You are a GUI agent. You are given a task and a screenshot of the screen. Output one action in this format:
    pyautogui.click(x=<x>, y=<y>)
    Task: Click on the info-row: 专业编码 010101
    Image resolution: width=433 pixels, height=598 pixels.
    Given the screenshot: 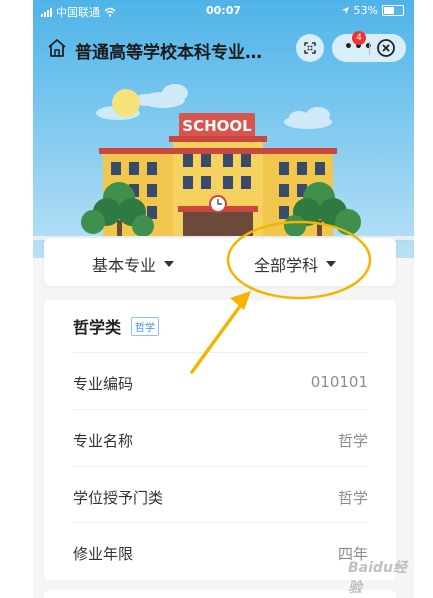 What is the action you would take?
    pyautogui.click(x=220, y=380)
    